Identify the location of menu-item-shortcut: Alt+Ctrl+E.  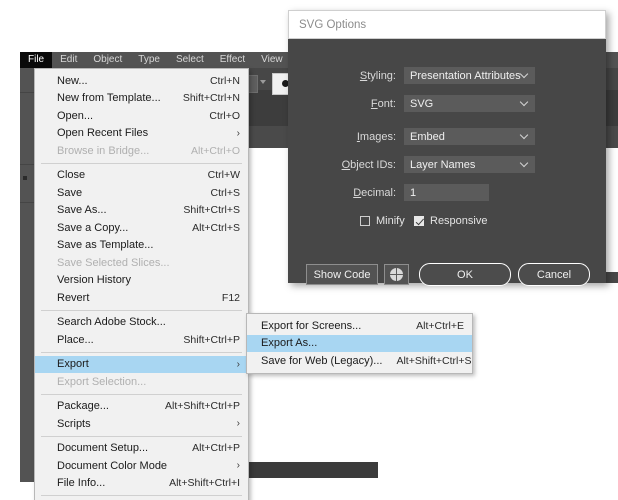
(440, 325).